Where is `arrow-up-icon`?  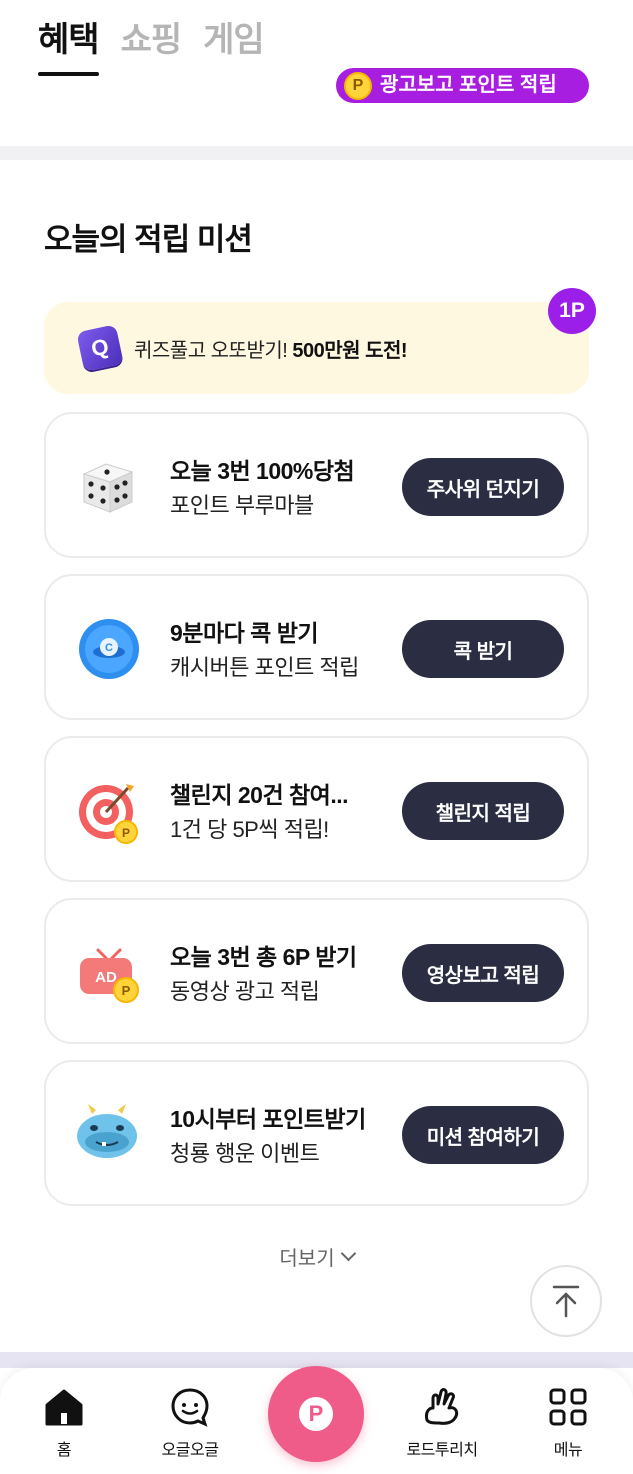 arrow-up-icon is located at coordinates (566, 1301).